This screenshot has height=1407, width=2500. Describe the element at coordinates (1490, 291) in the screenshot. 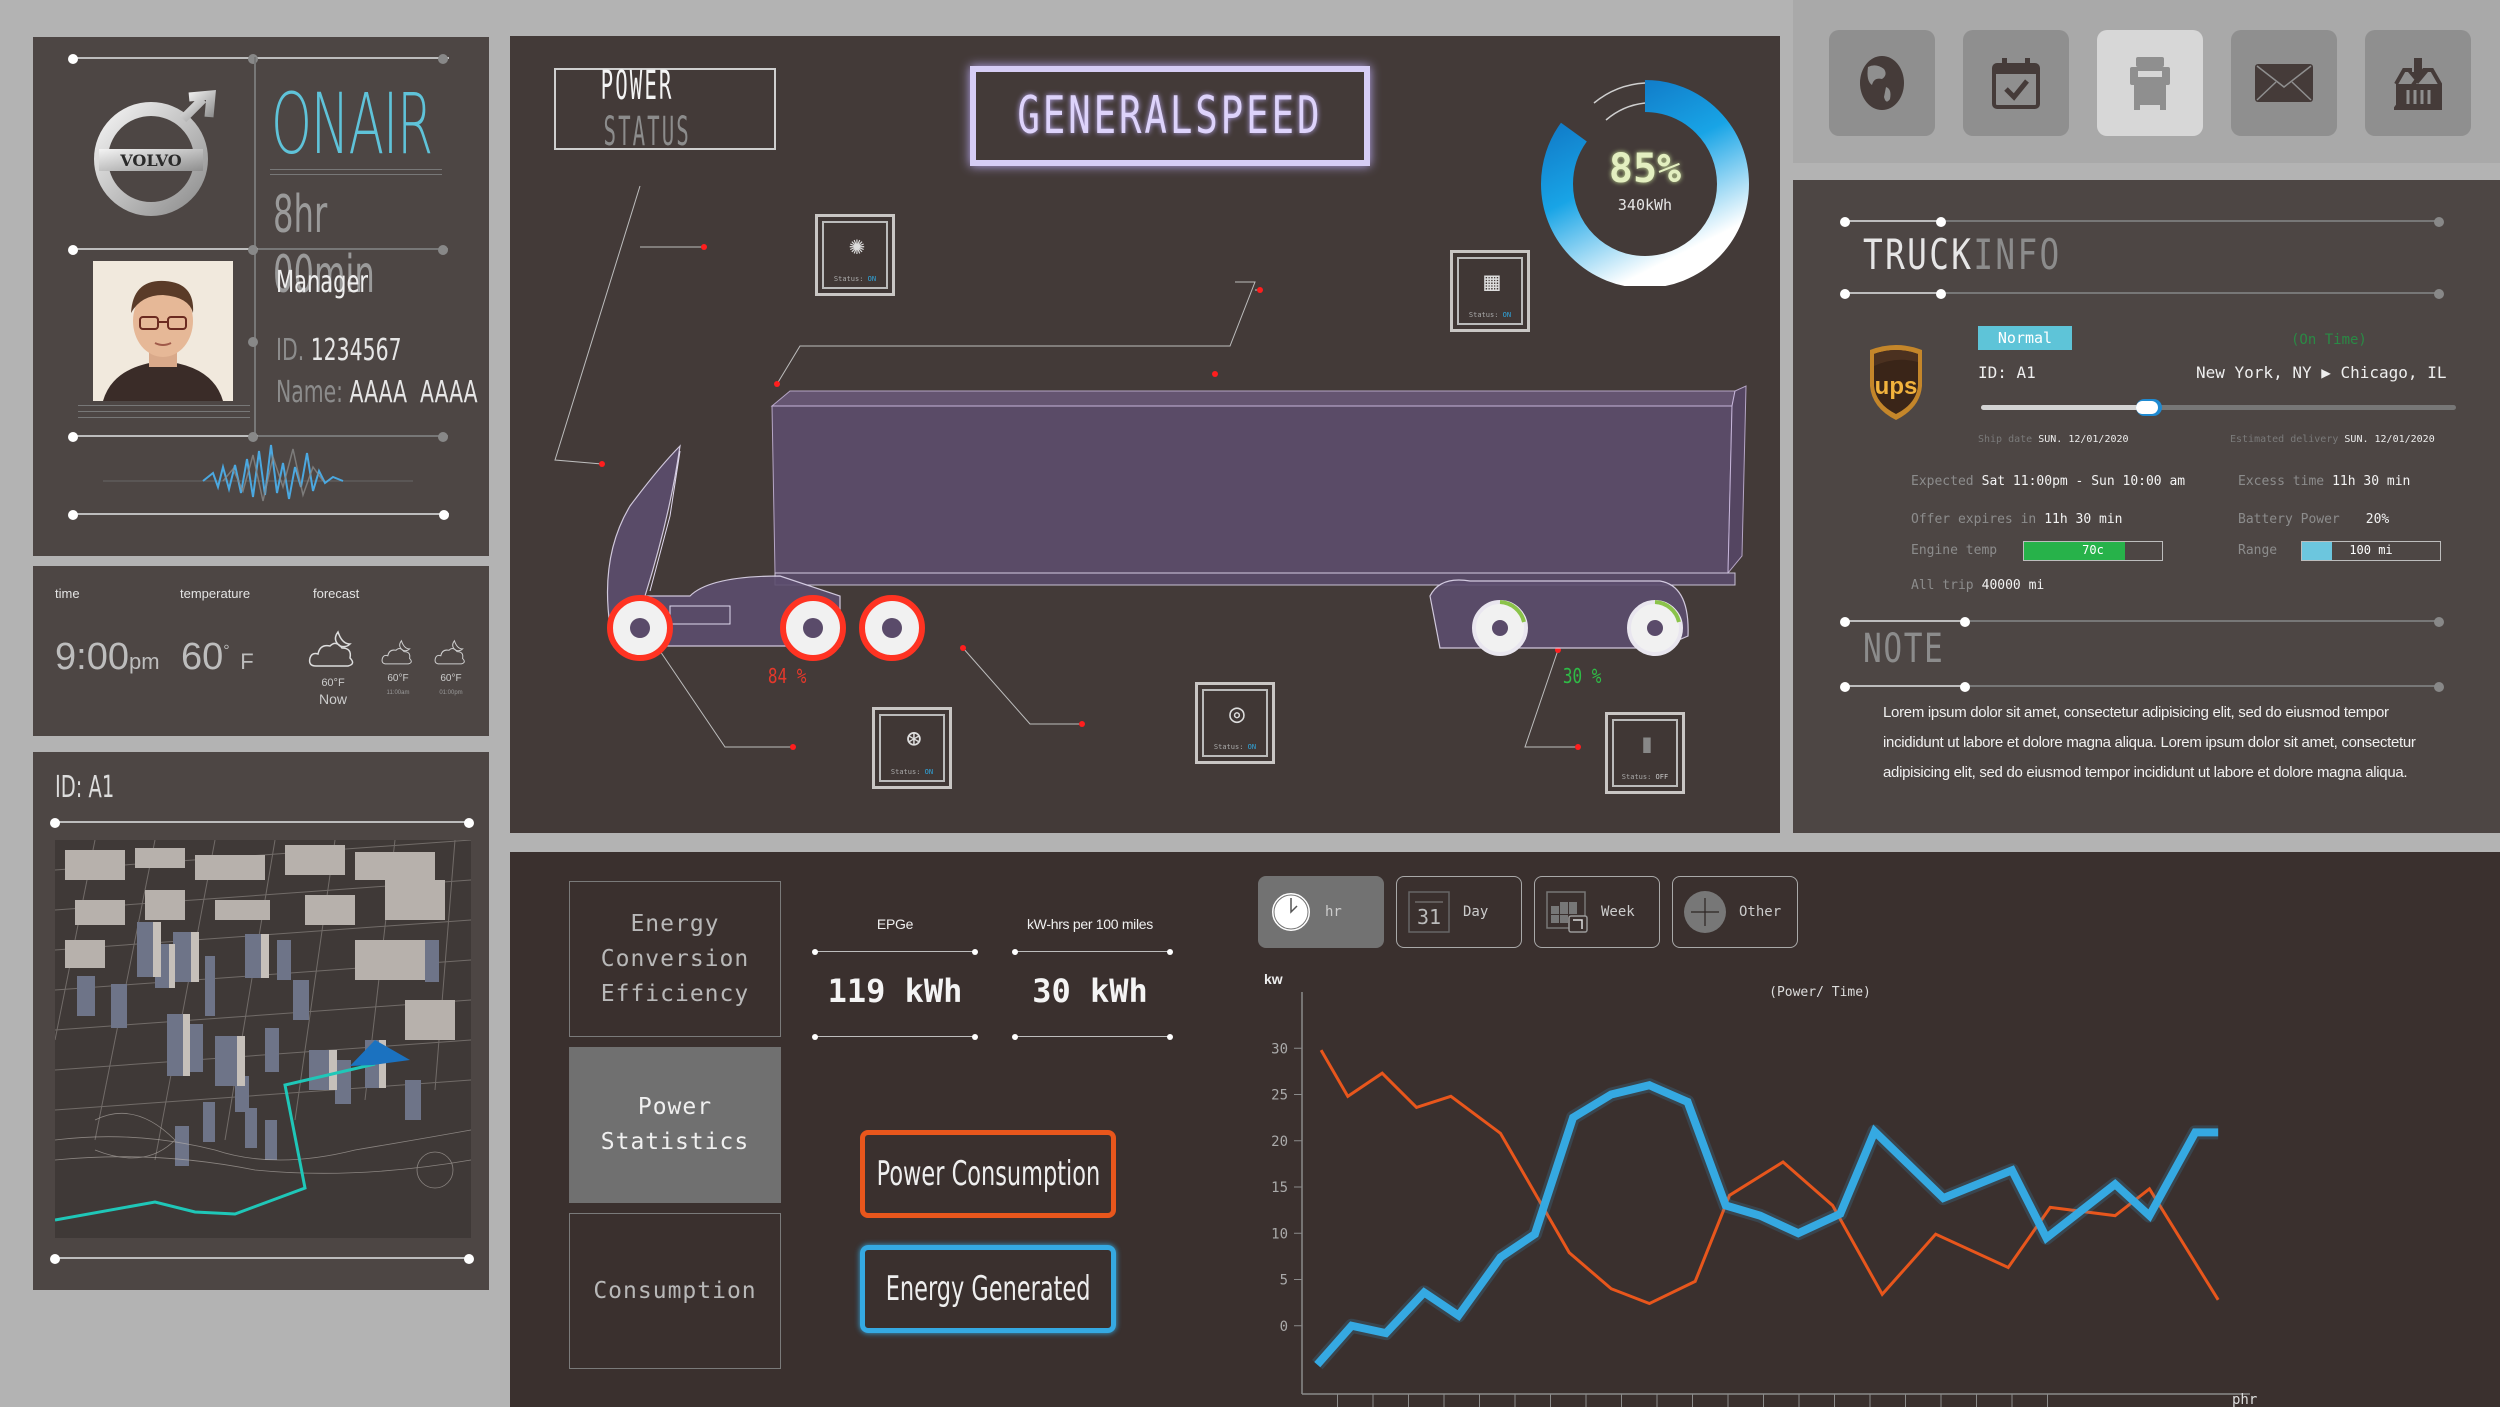

I see `status-box-solar: ▦ Status: ON` at that location.